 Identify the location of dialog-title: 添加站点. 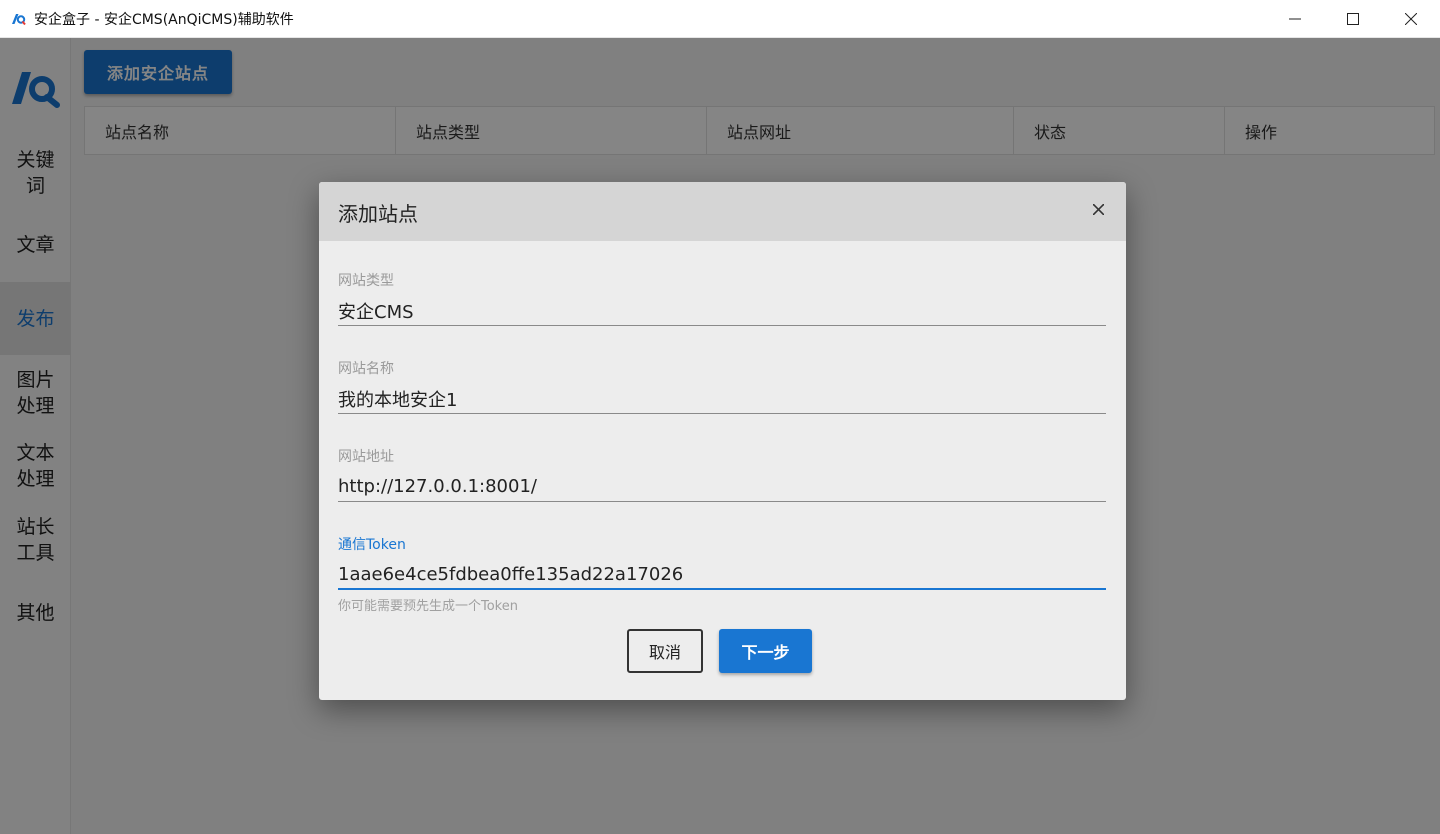
(378, 214).